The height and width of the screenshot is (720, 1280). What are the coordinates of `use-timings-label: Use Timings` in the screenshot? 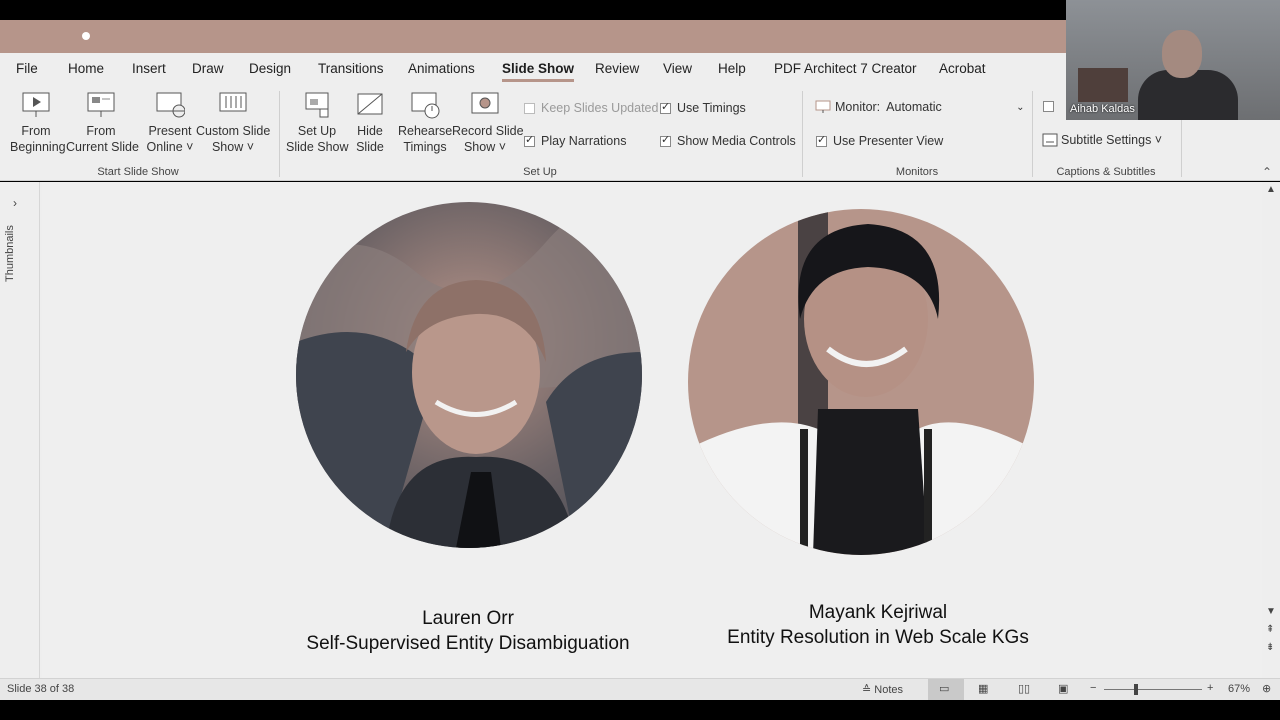 It's located at (711, 108).